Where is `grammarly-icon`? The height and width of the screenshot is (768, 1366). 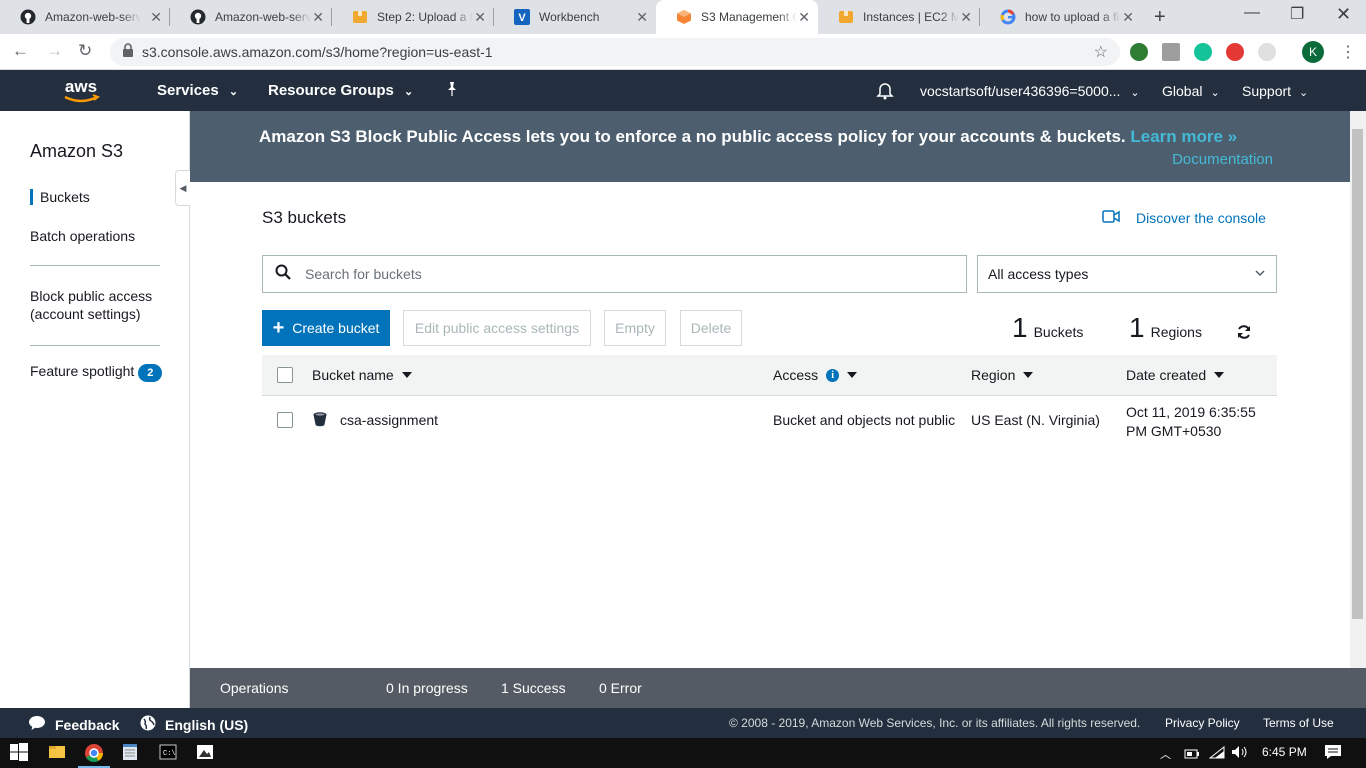
grammarly-icon is located at coordinates (1203, 52).